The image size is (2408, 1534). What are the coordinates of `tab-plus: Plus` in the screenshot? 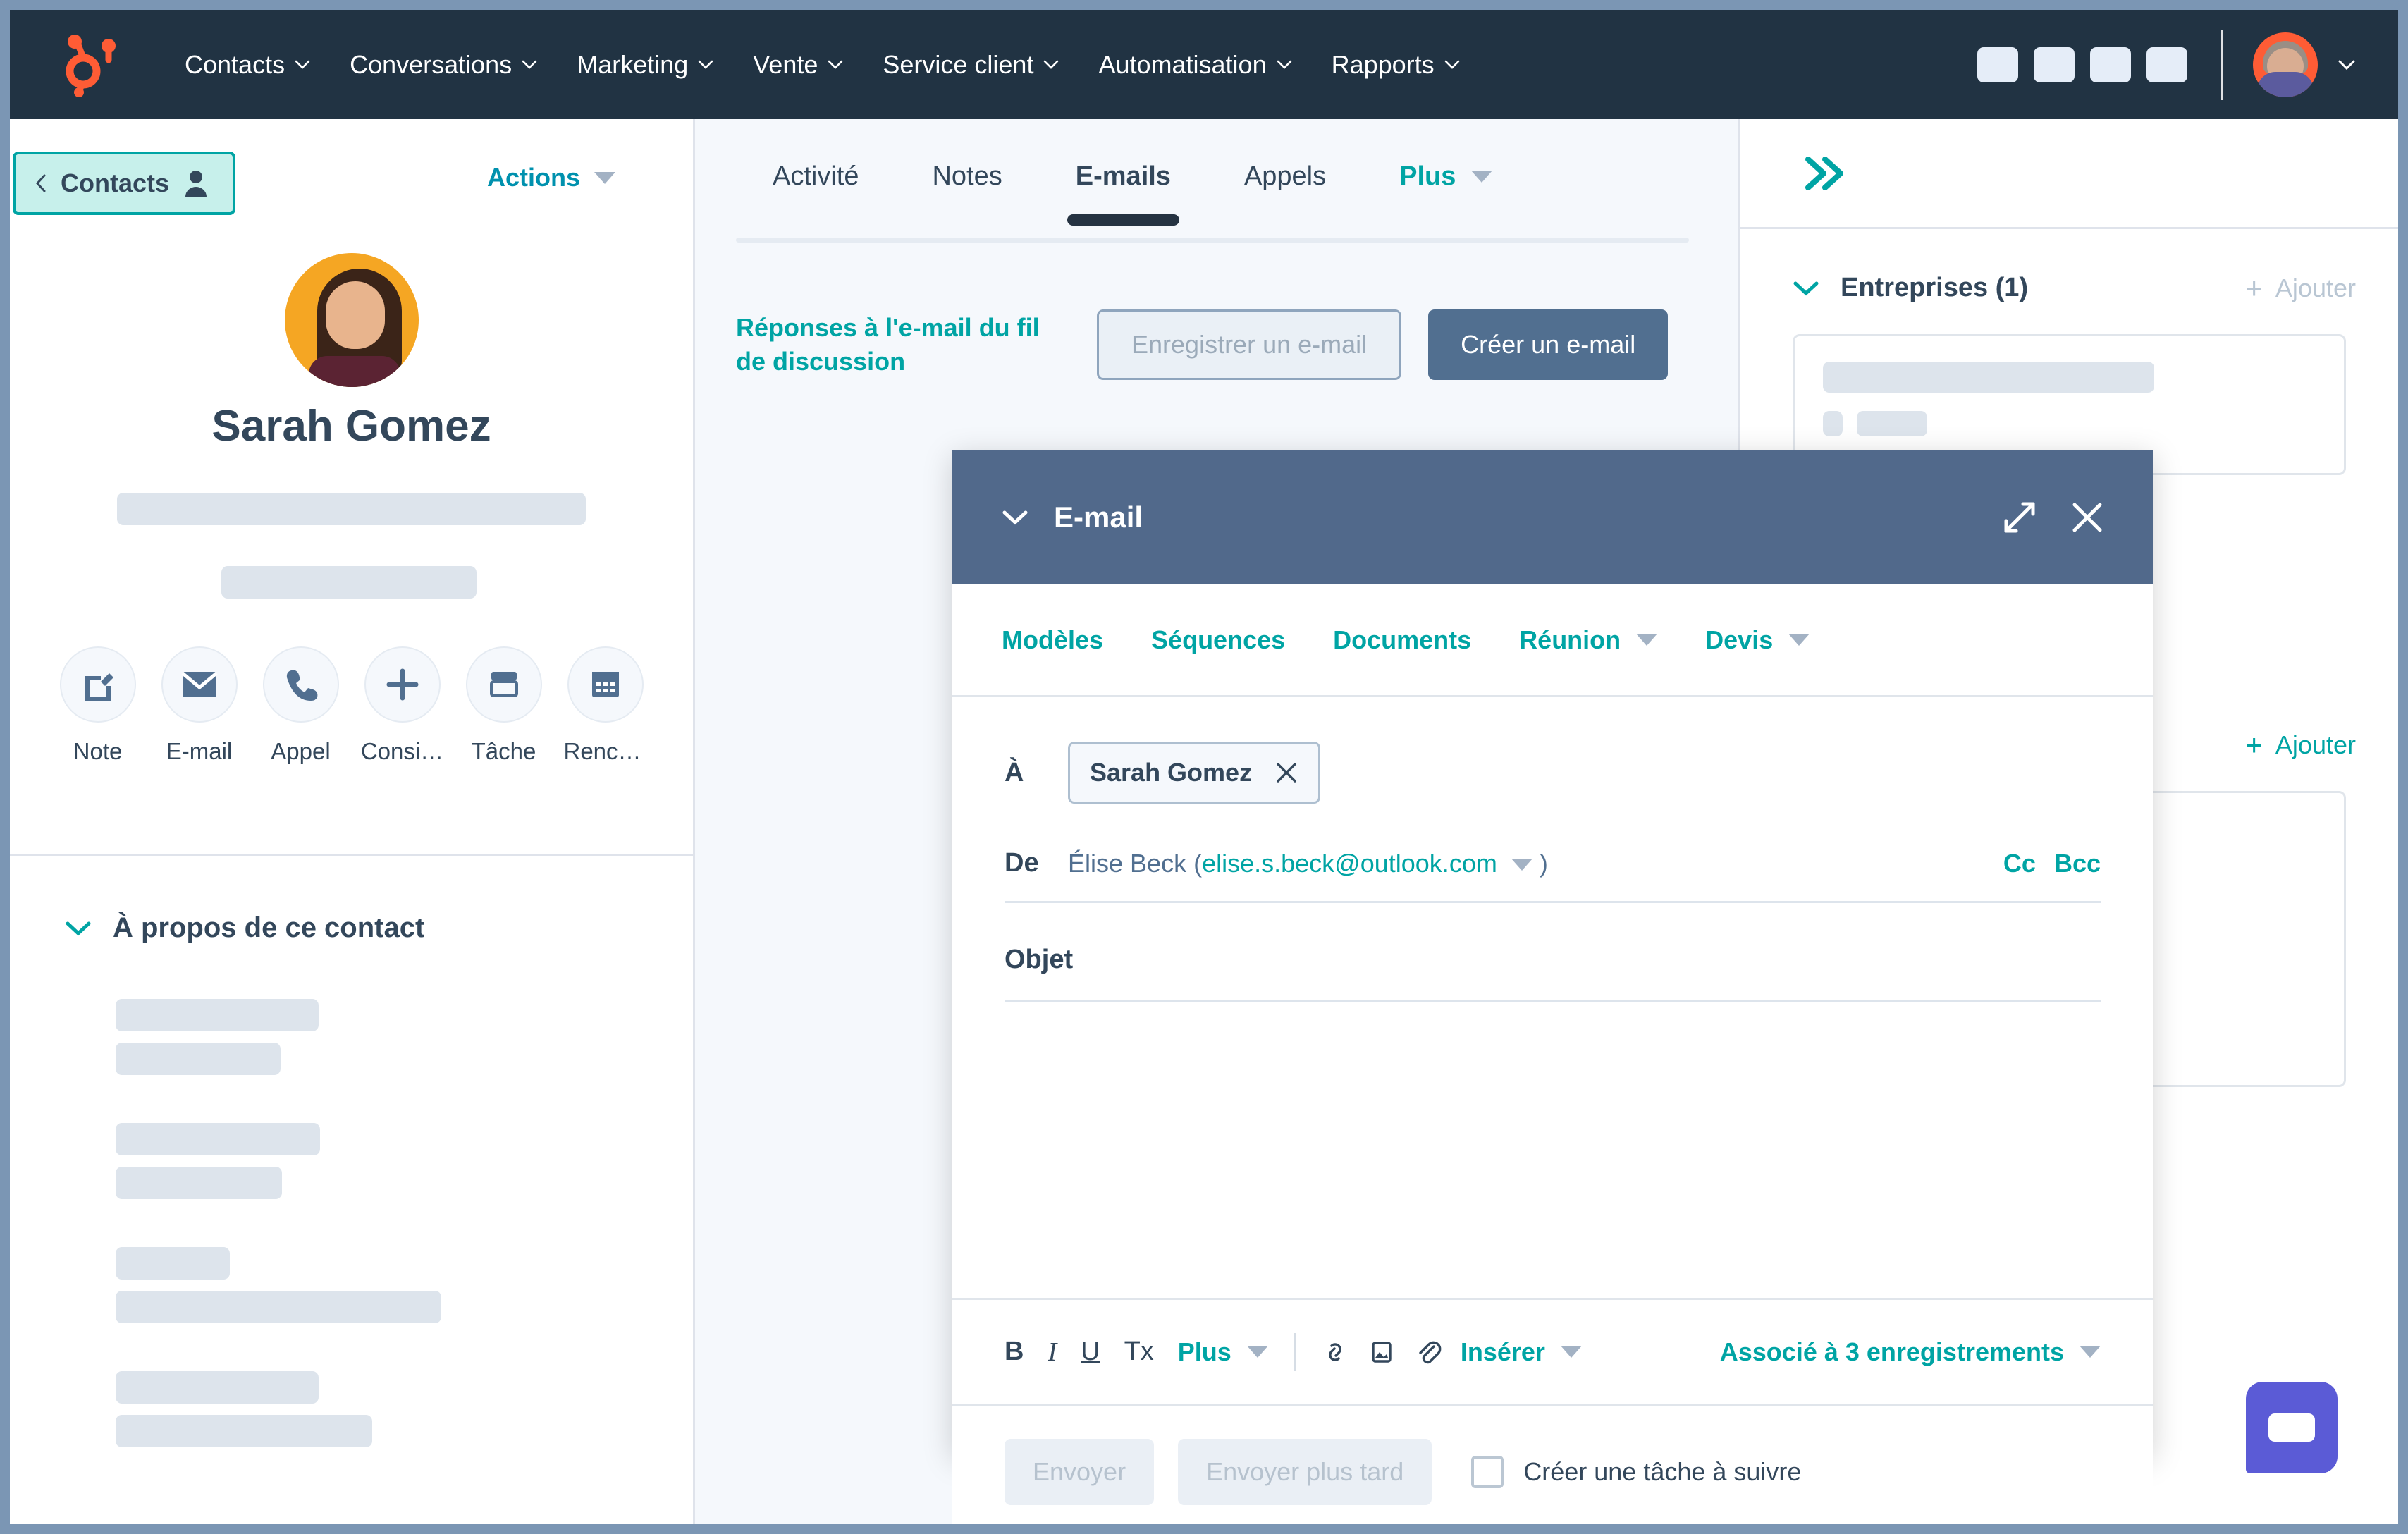 It's located at (1446, 191).